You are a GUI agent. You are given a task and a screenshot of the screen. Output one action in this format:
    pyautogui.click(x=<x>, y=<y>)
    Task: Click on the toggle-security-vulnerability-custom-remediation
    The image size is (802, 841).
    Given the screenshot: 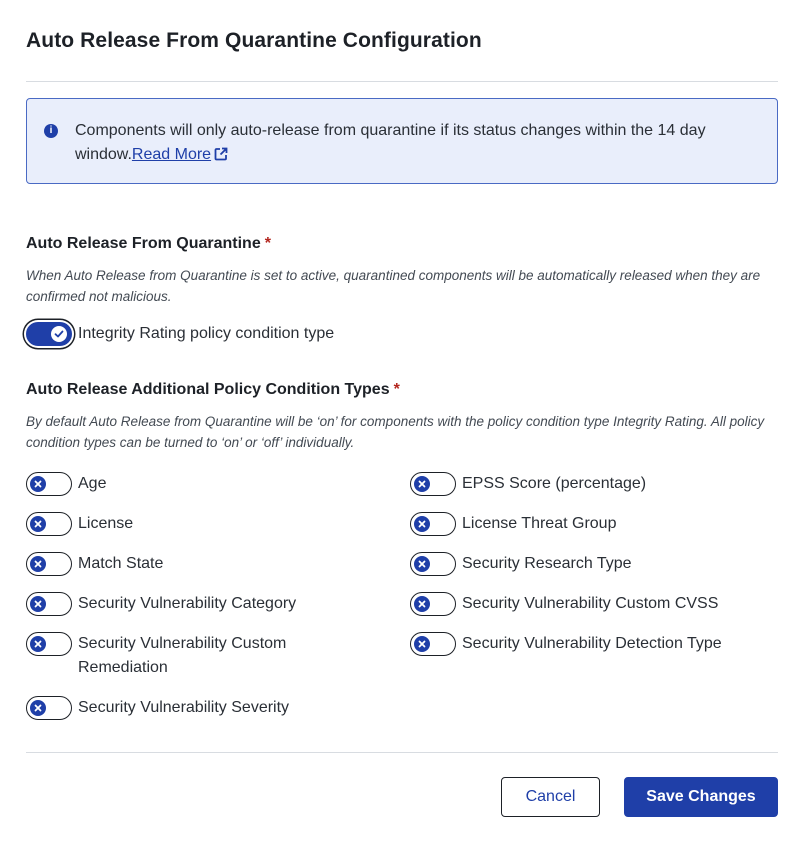 What is the action you would take?
    pyautogui.click(x=49, y=644)
    